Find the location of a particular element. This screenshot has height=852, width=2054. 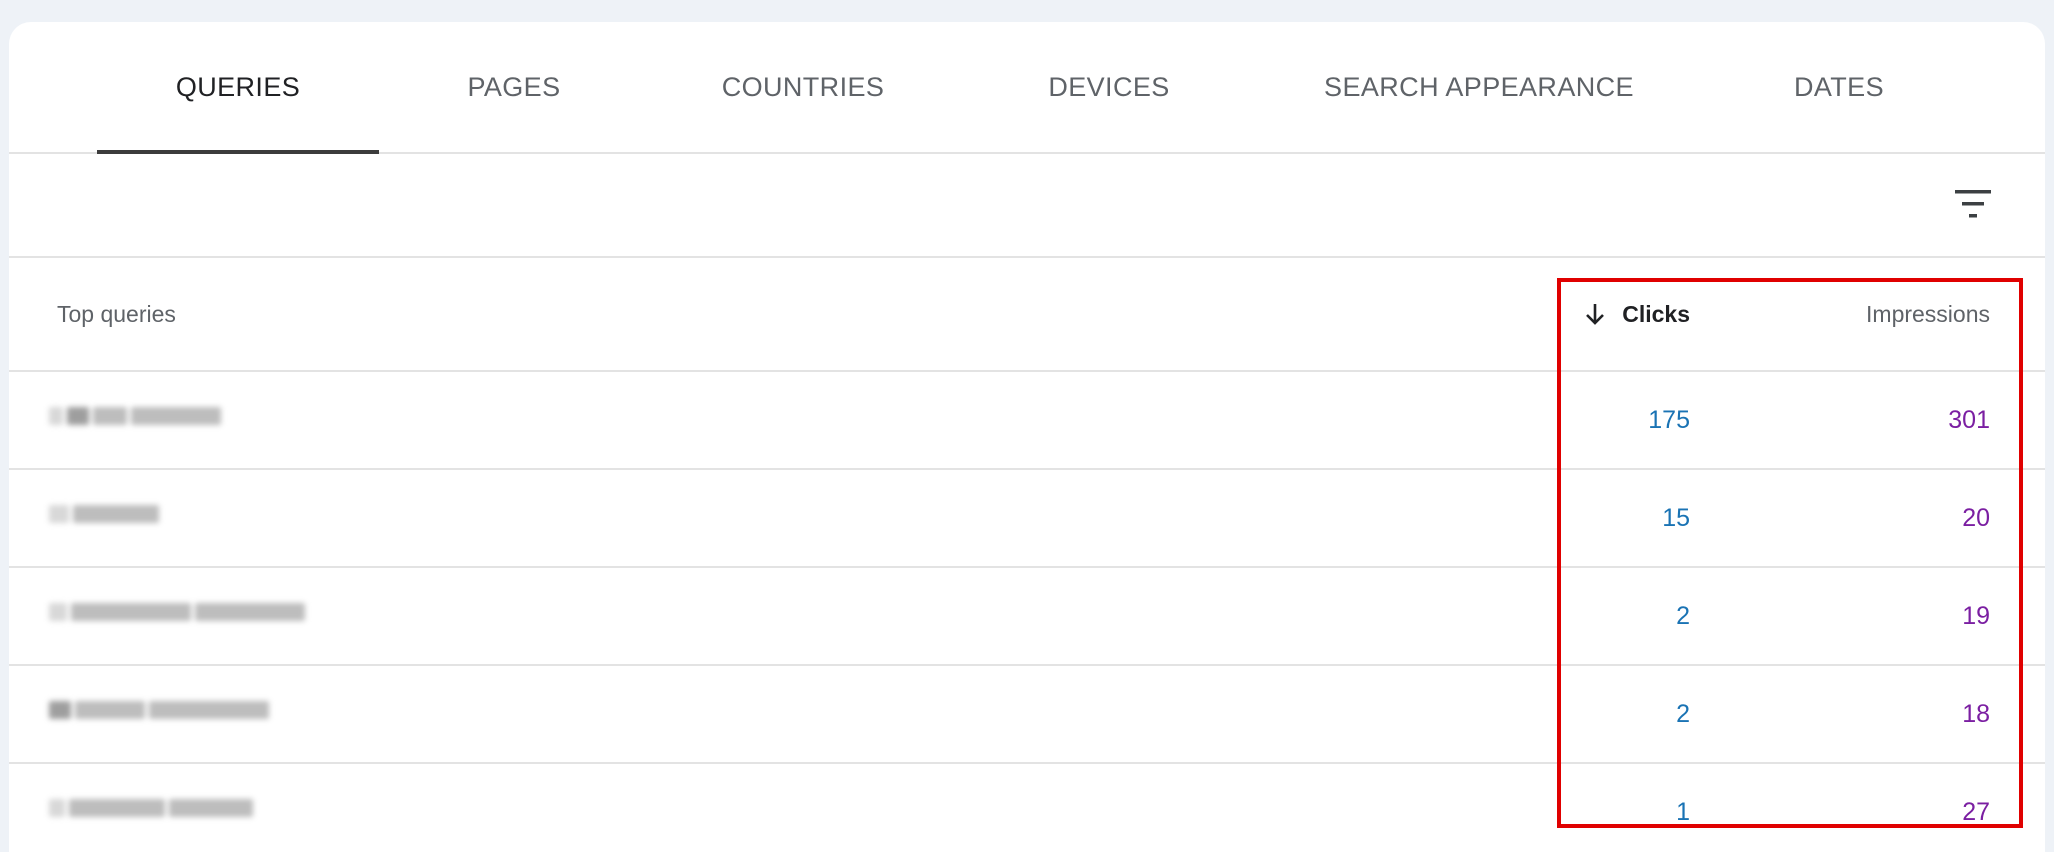

clicks-value: 1 is located at coordinates (1683, 811).